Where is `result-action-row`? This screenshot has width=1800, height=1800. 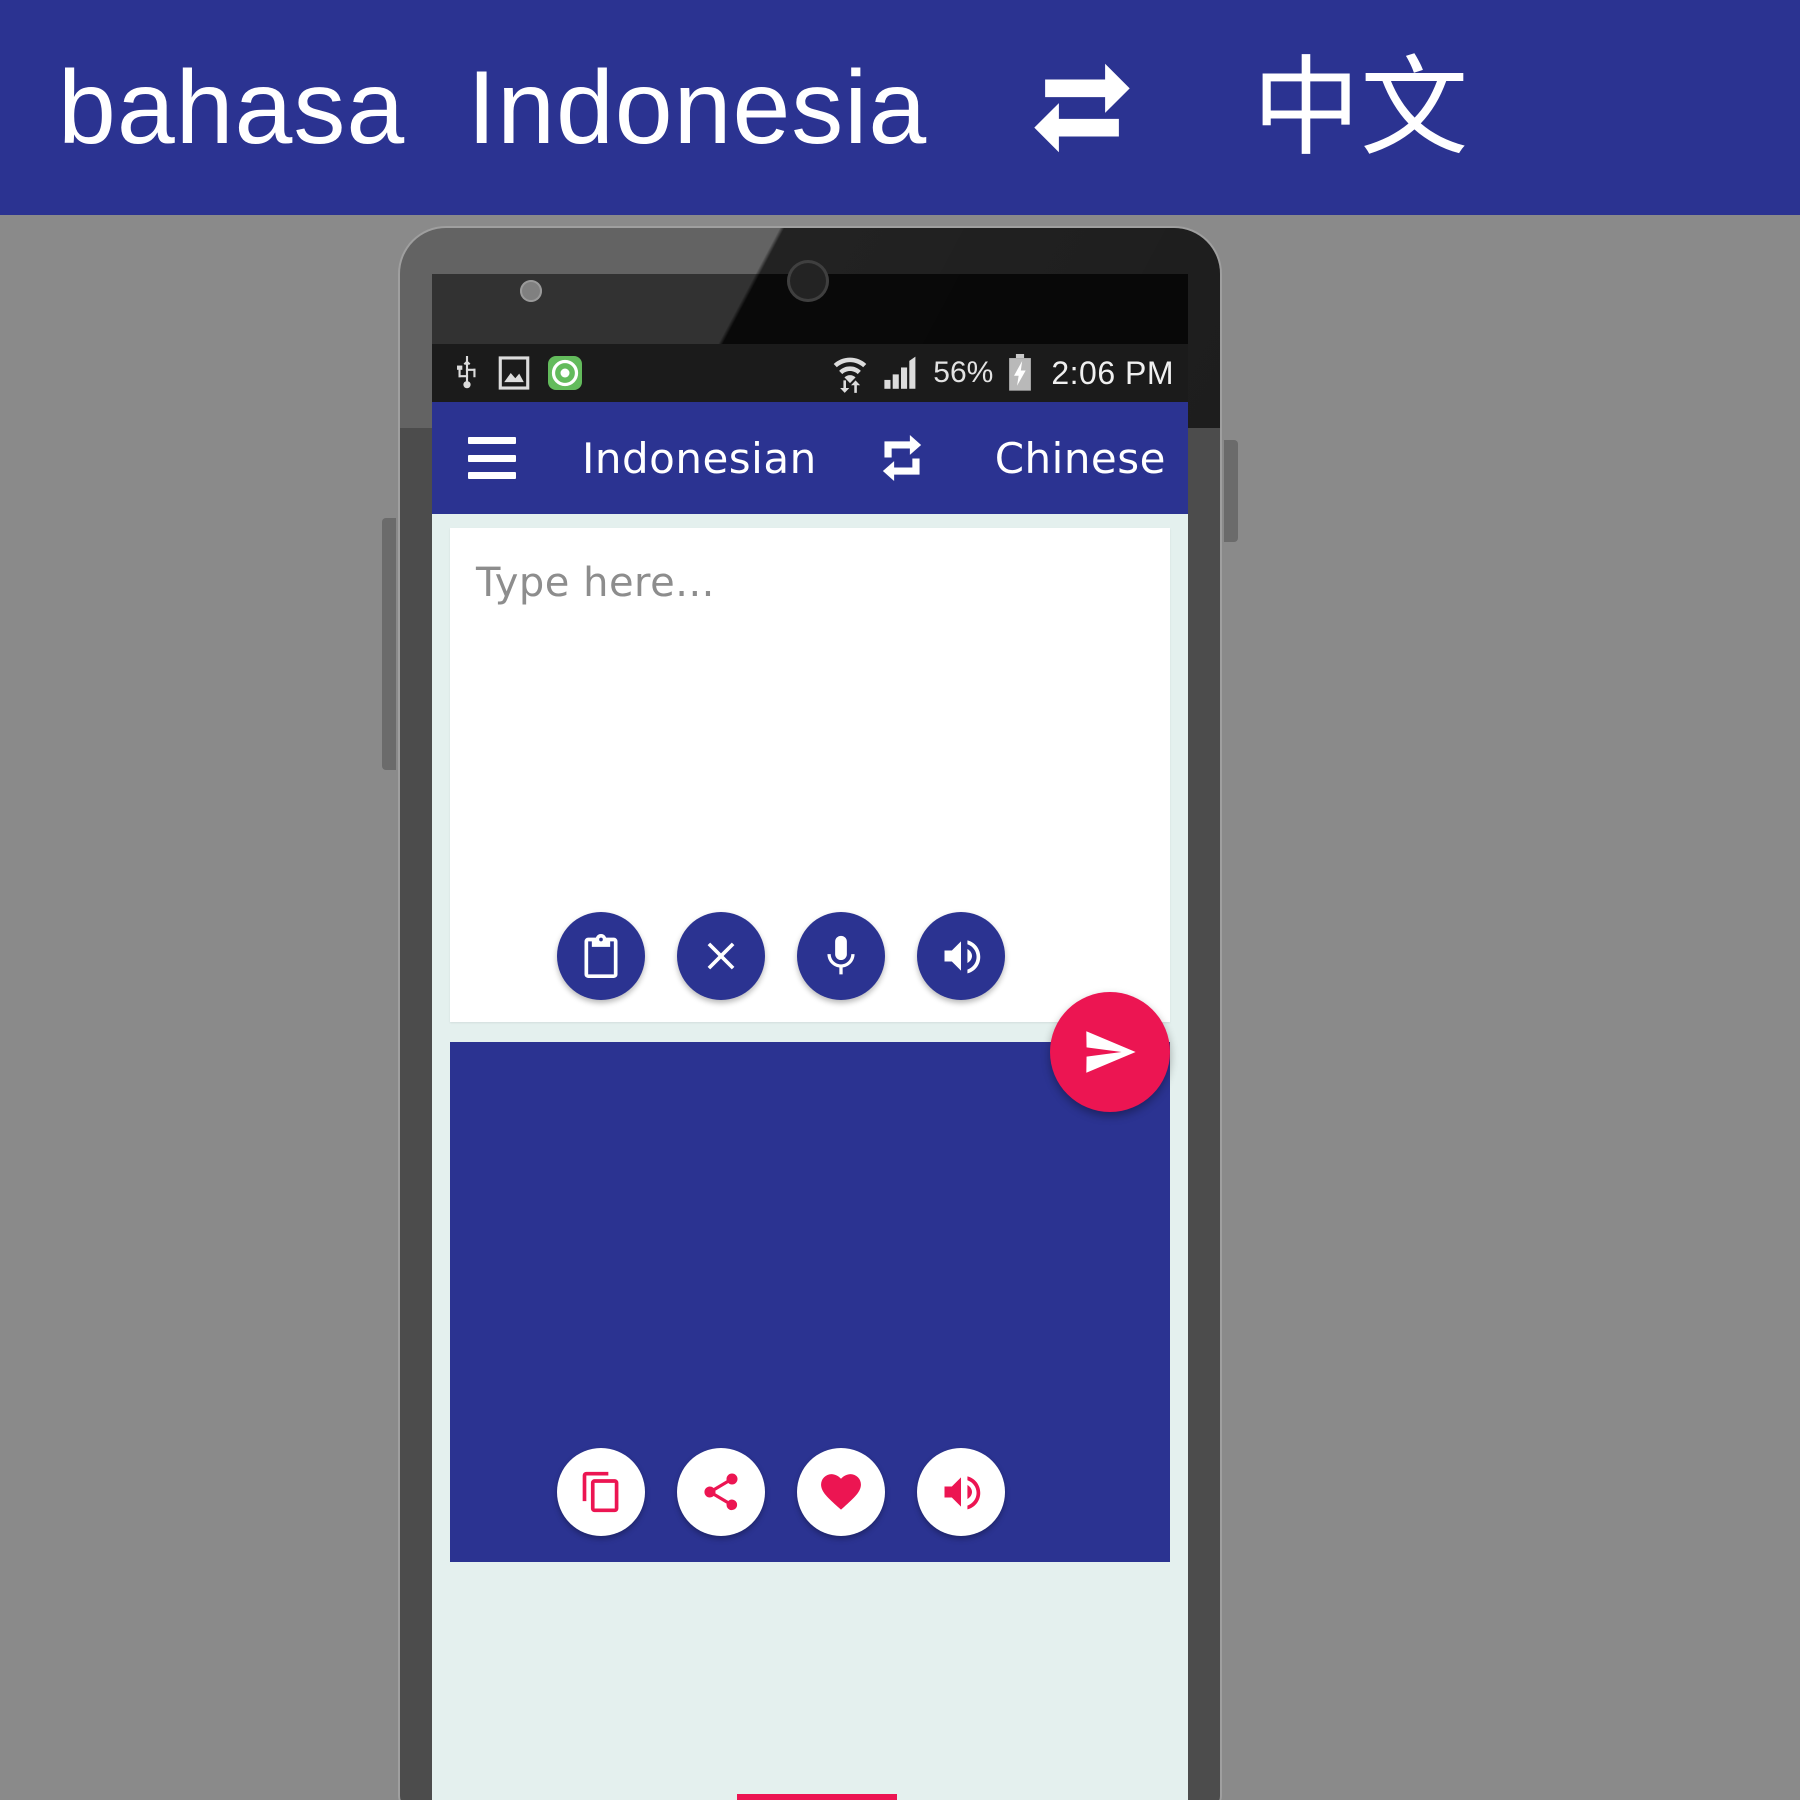
result-action-row is located at coordinates (810, 1492).